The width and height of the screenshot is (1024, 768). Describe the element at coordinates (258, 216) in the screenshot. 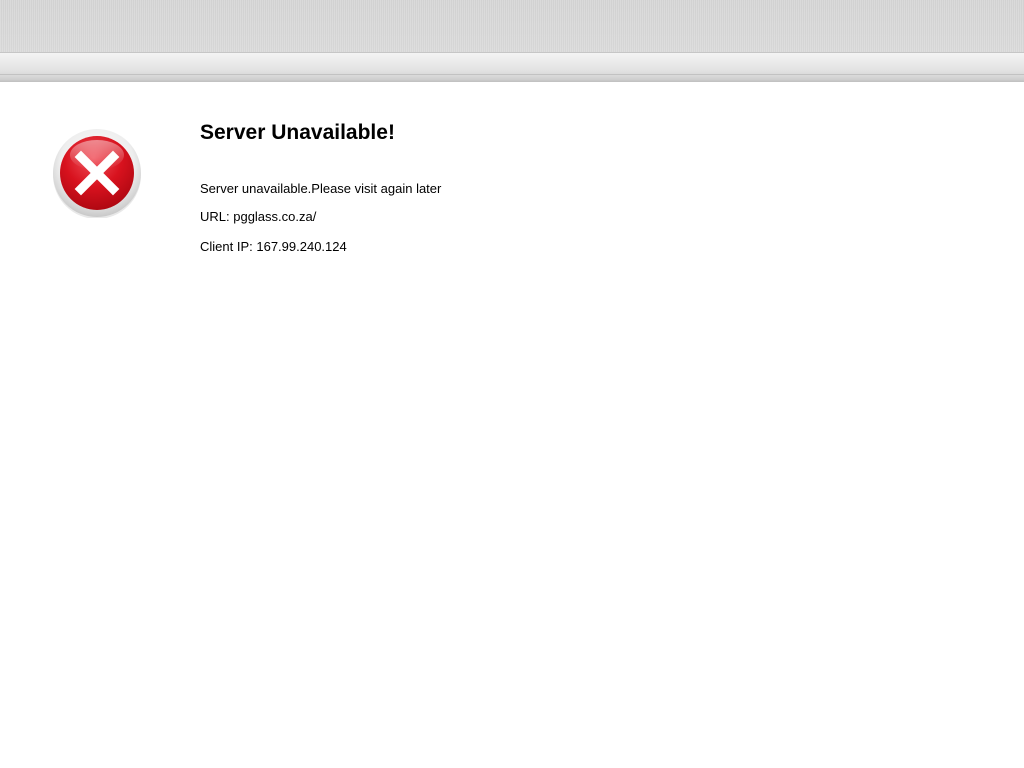

I see `url-line: URL: pgglass.co.za/` at that location.